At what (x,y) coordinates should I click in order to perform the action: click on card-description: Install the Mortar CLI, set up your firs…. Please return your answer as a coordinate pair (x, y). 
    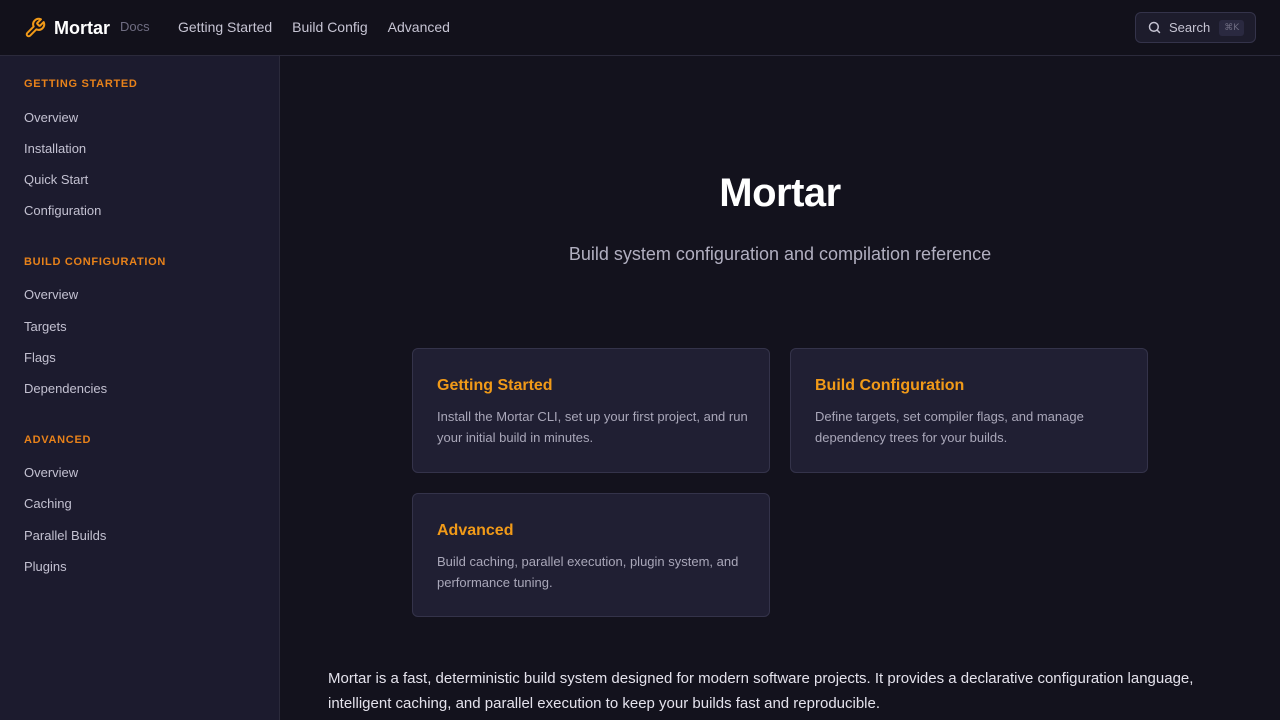
    Looking at the image, I should click on (592, 427).